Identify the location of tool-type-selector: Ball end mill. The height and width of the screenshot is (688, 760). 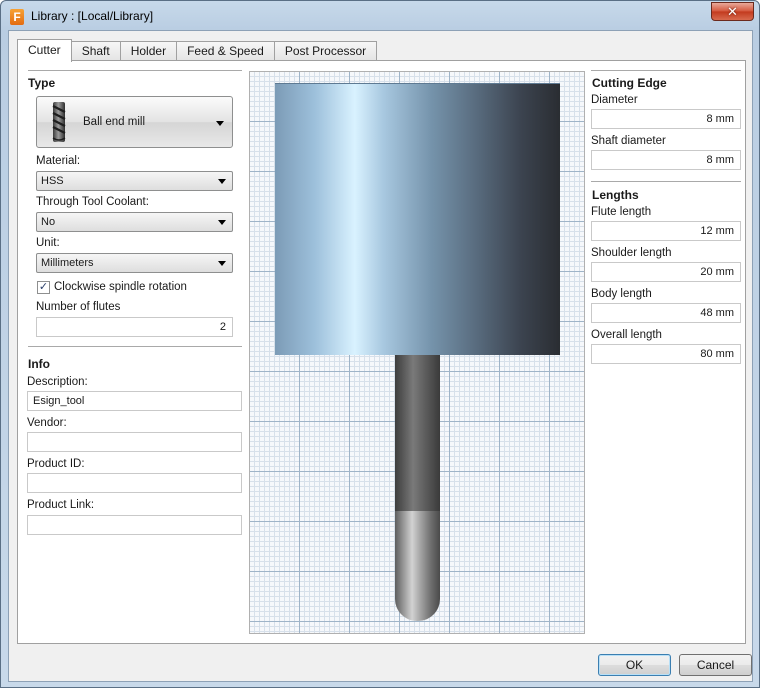
(134, 122).